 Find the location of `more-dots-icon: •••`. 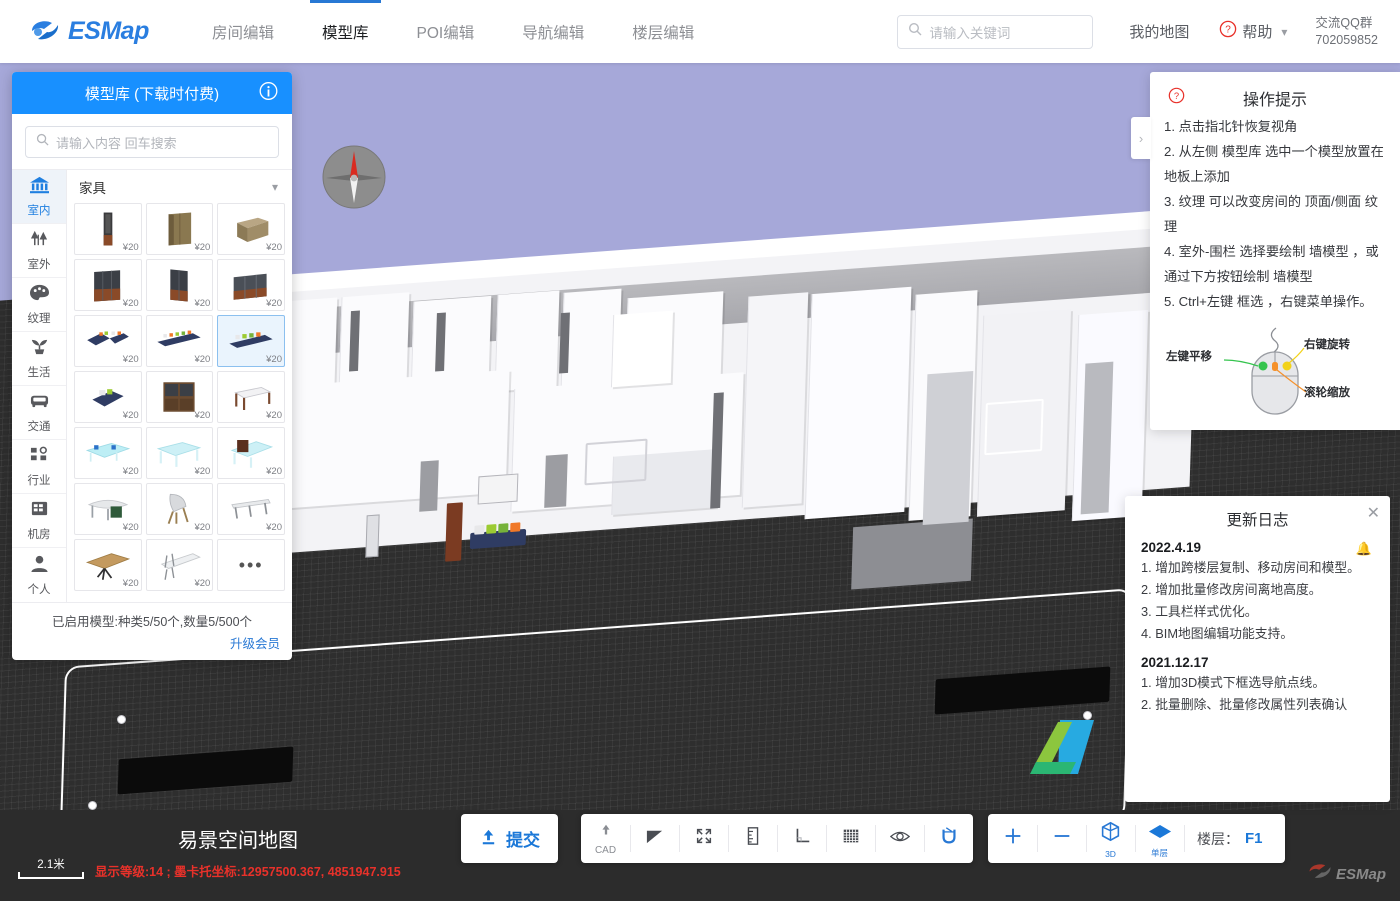

more-dots-icon: ••• is located at coordinates (251, 564).